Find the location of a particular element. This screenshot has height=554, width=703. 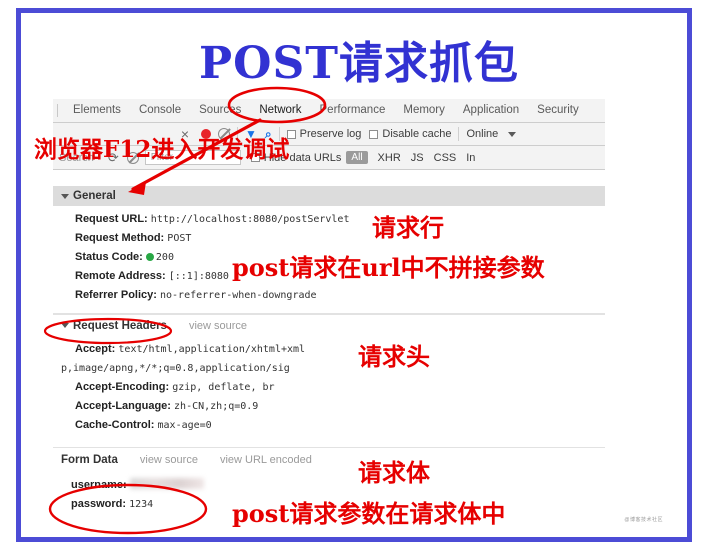

tab-elements: Elements is located at coordinates (97, 110).